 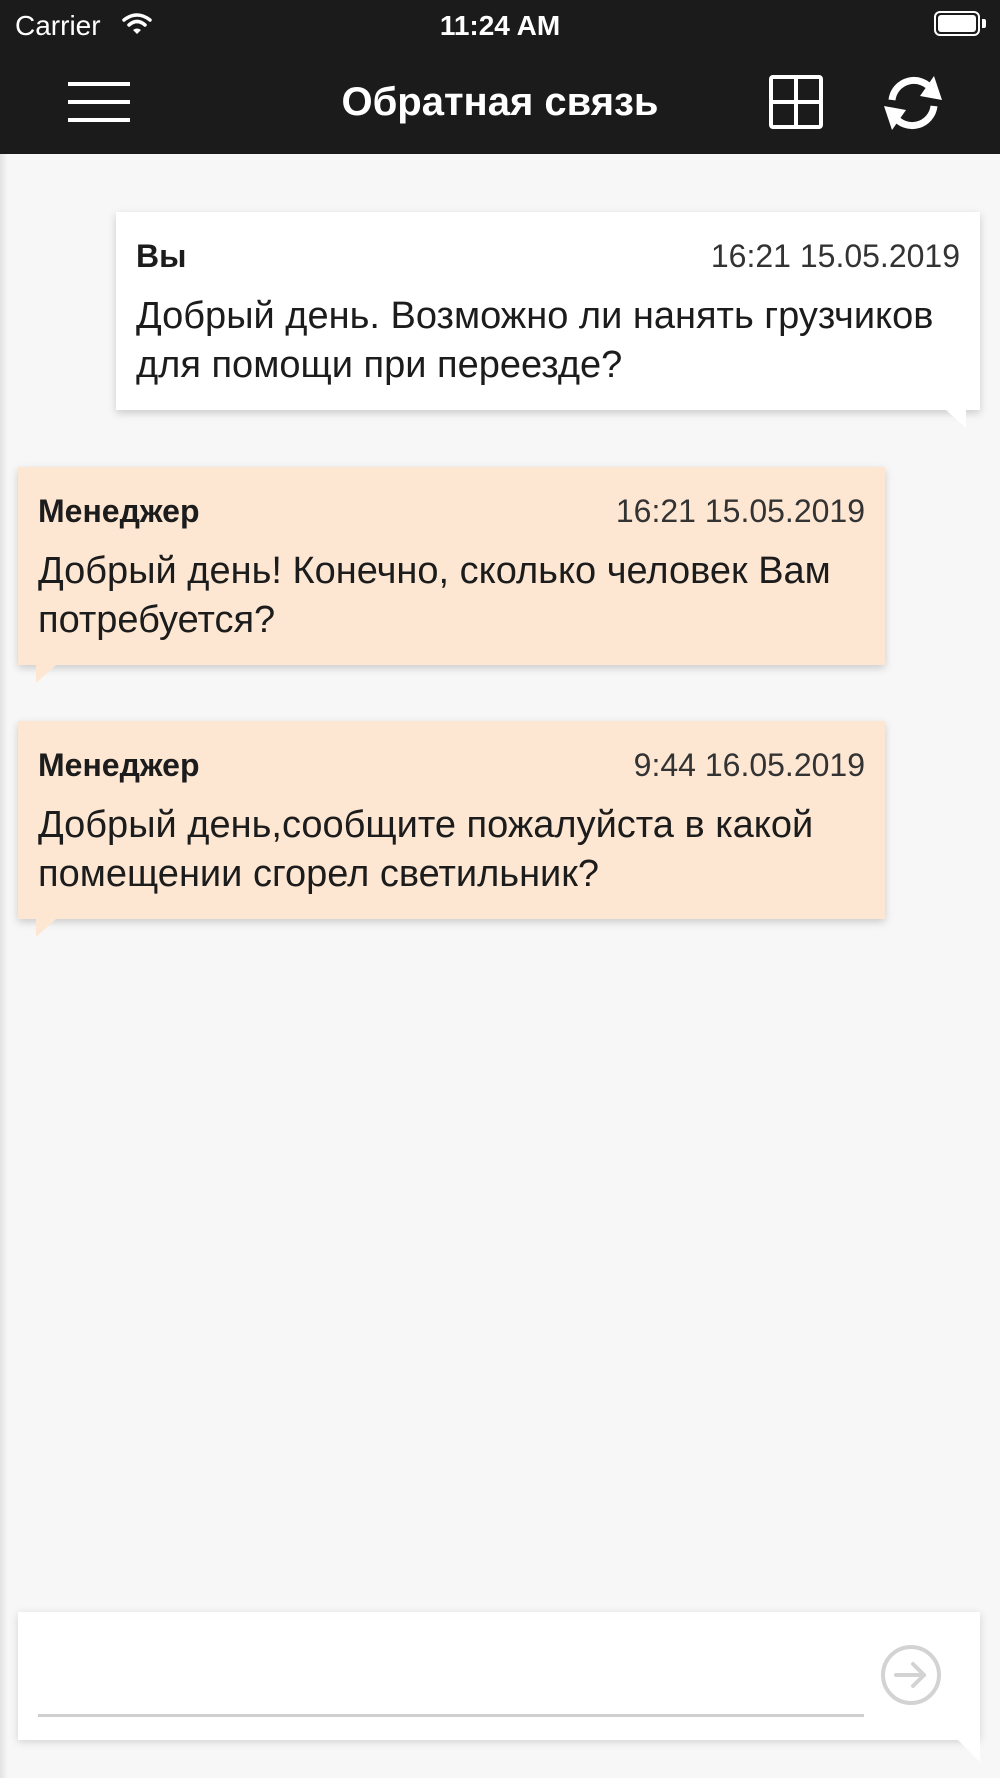 I want to click on message-composer, so click(x=499, y=1687).